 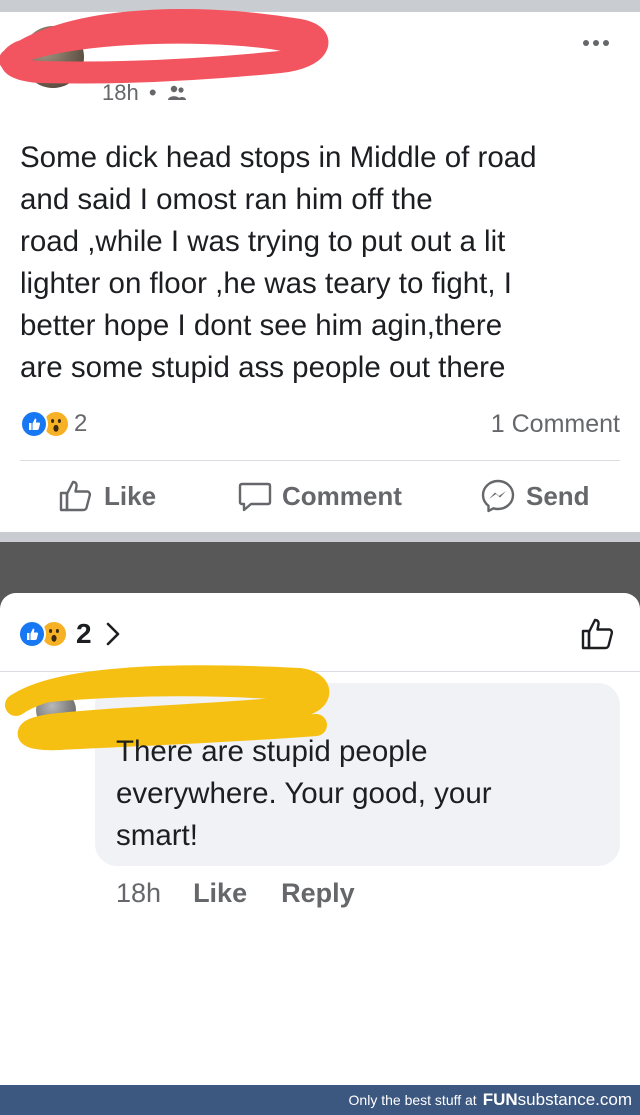 I want to click on commenter-avatar, so click(x=56, y=710).